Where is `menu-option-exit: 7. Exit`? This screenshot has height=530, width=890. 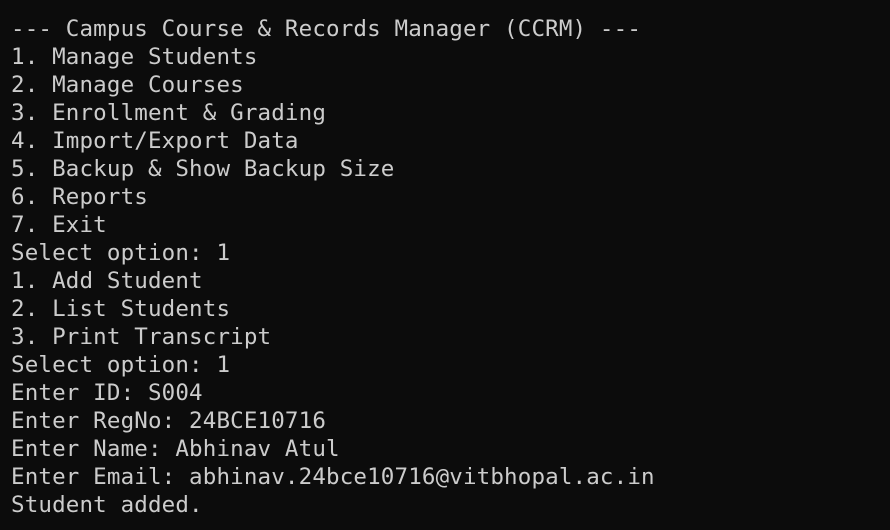 menu-option-exit: 7. Exit is located at coordinates (59, 225).